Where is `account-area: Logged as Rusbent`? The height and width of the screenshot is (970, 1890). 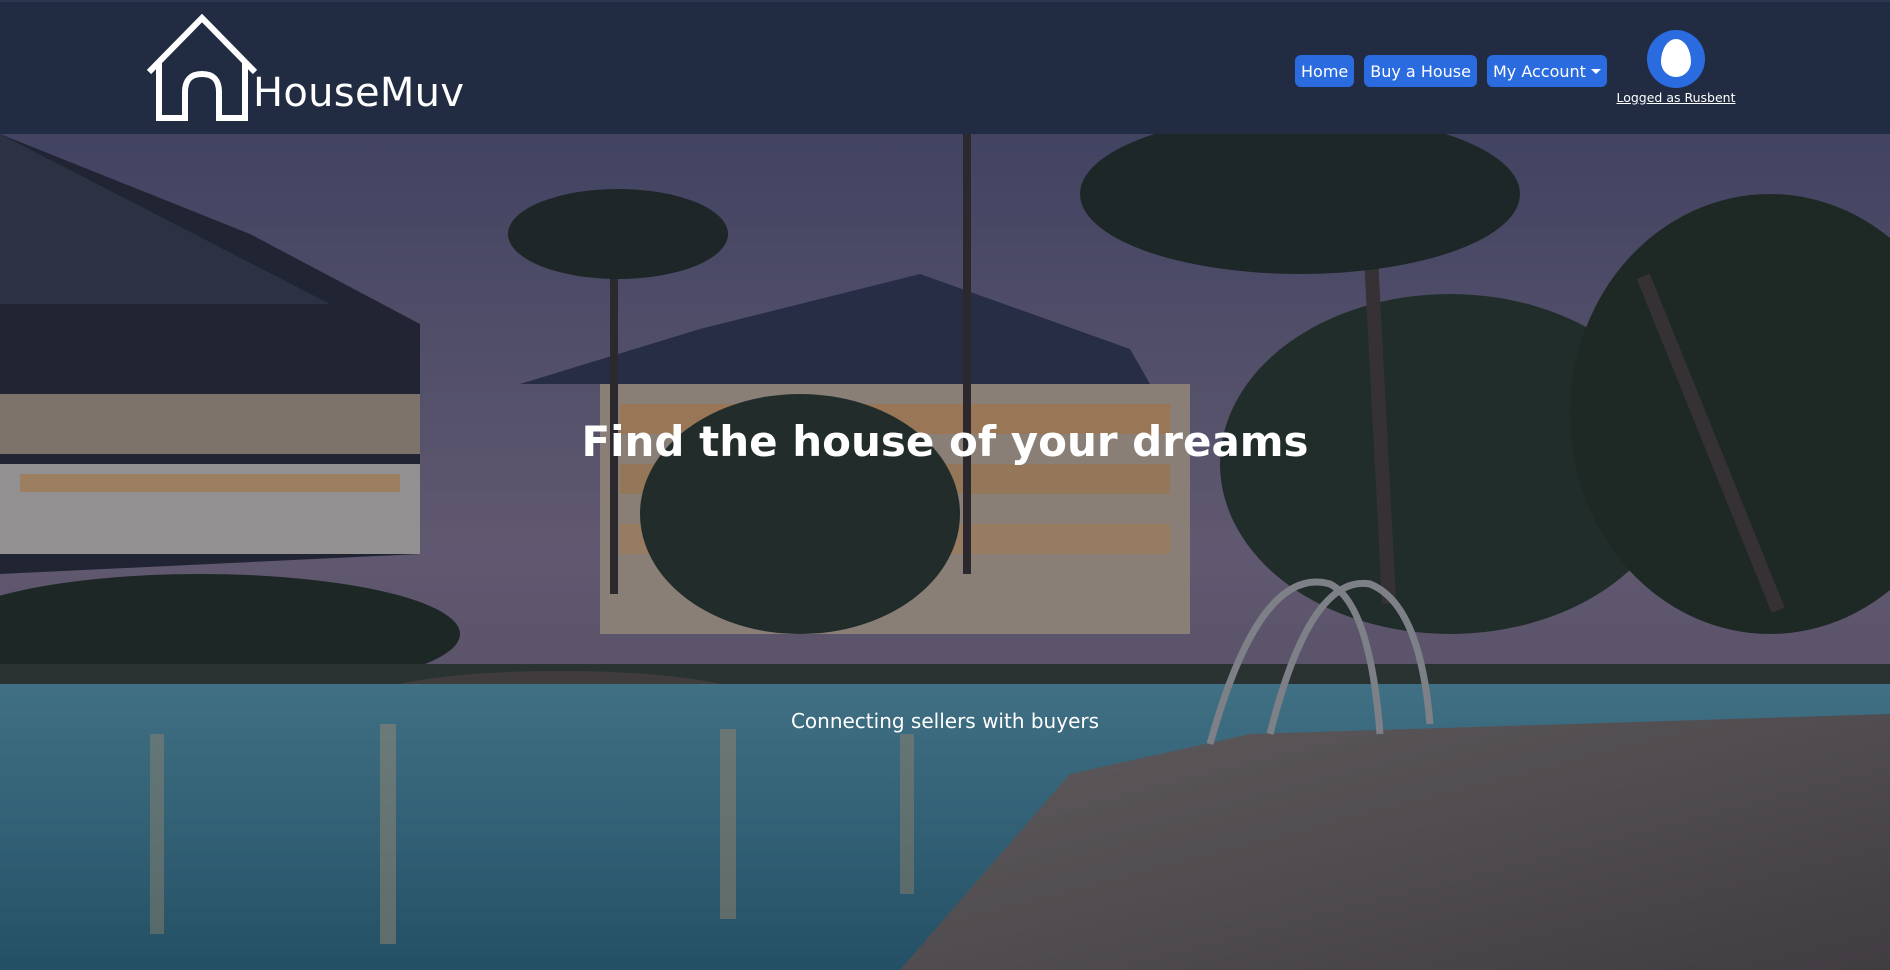
account-area: Logged as Rusbent is located at coordinates (1676, 67).